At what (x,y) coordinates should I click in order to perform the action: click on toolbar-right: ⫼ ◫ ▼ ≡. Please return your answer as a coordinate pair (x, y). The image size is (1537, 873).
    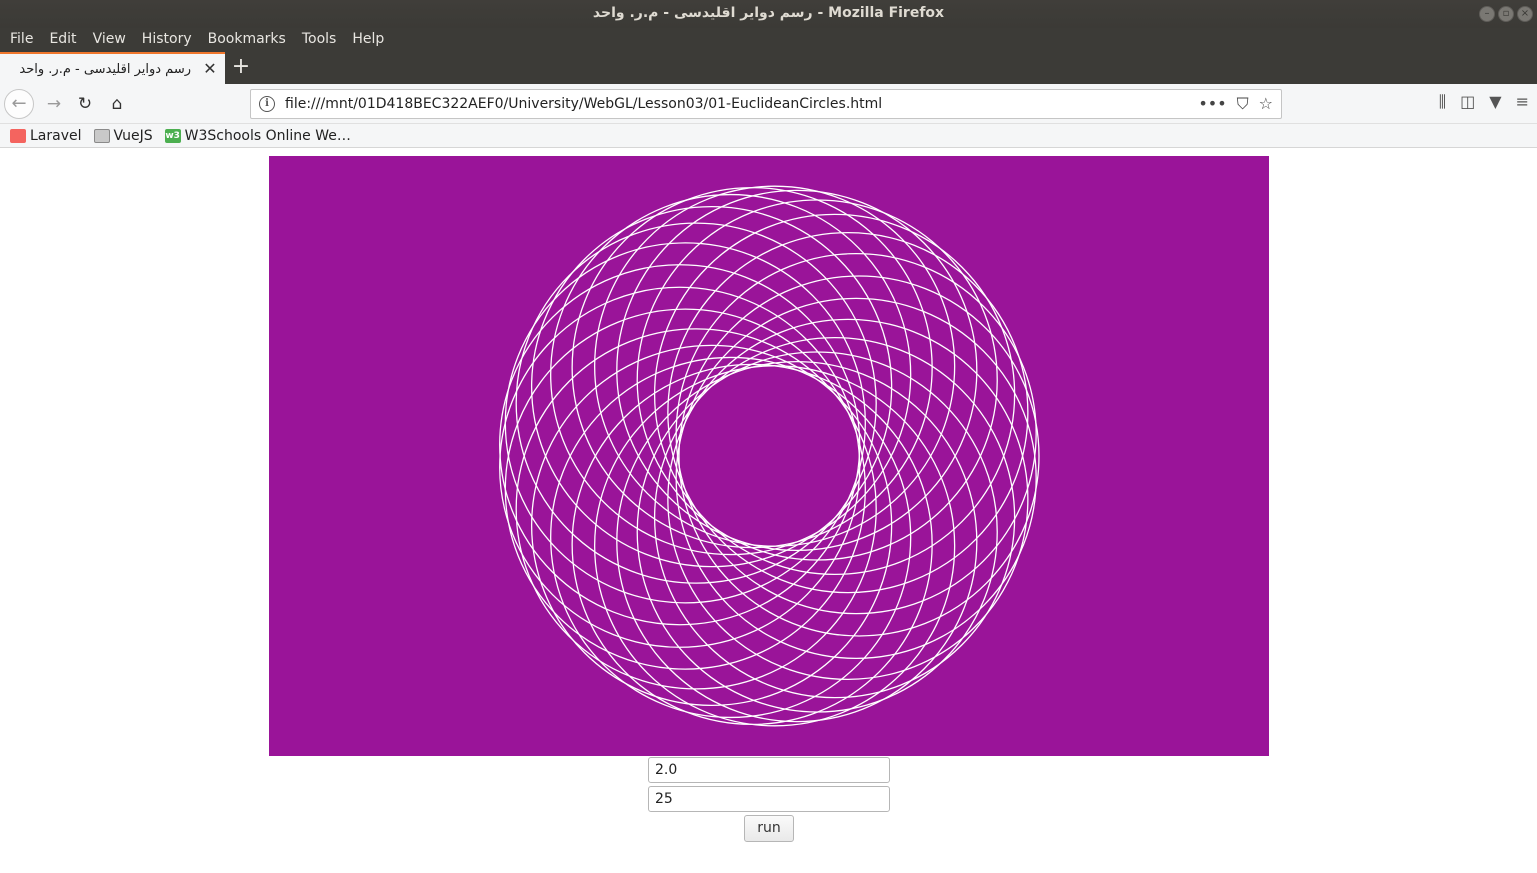
    Looking at the image, I should click on (1484, 102).